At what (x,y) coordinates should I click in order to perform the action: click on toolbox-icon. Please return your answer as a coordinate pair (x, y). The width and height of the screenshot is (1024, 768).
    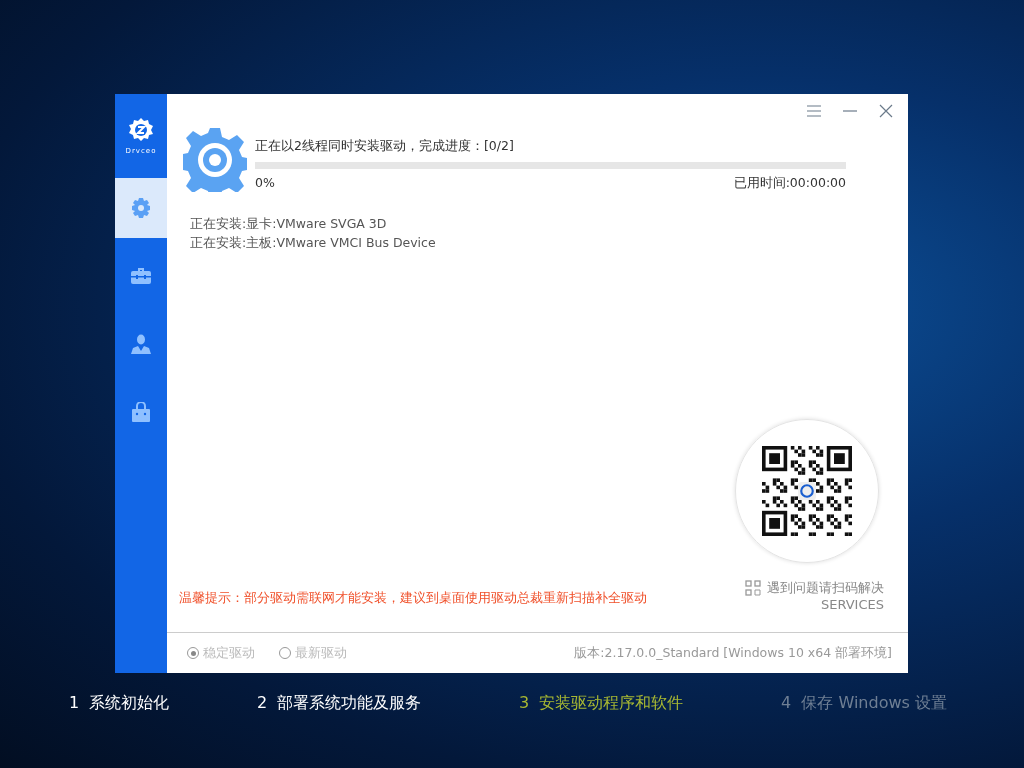
    Looking at the image, I should click on (141, 276).